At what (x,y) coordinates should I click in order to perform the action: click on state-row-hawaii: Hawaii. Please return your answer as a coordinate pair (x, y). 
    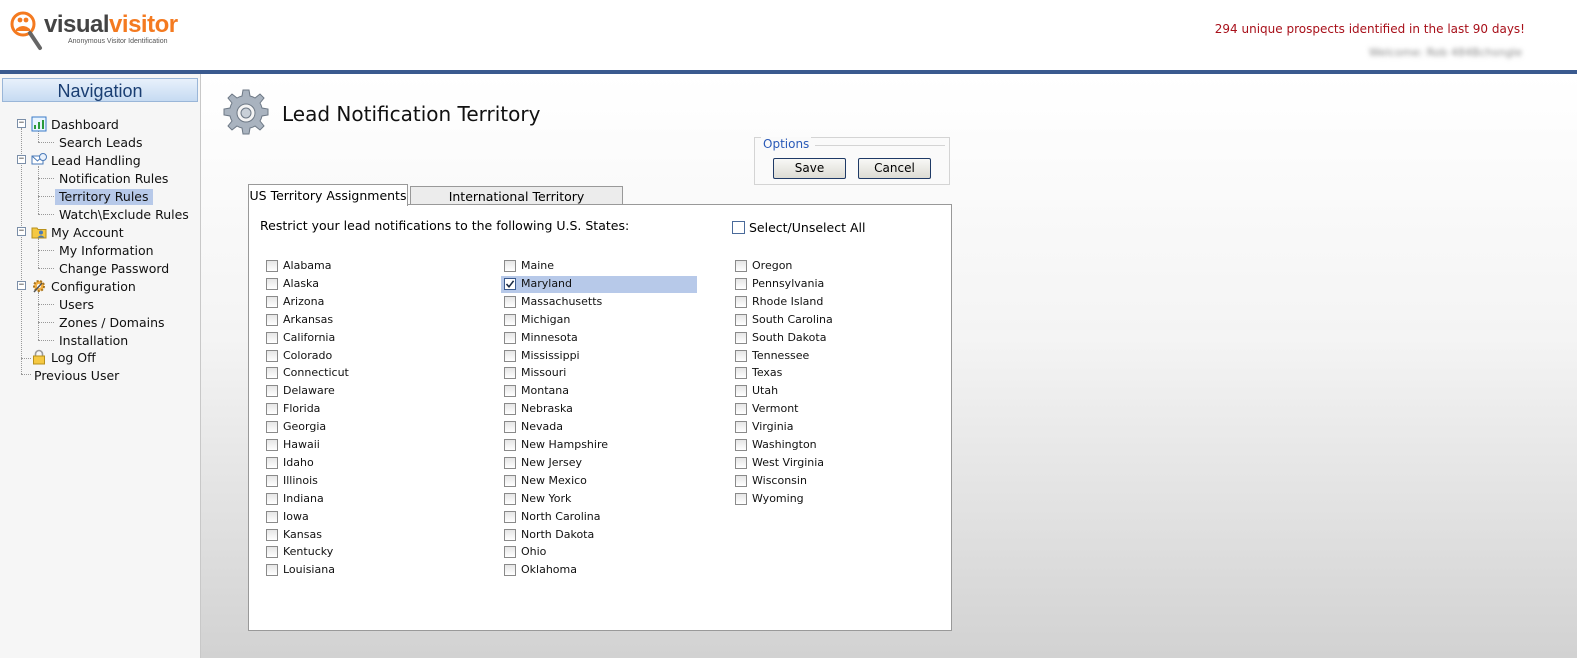
    Looking at the image, I should click on (361, 445).